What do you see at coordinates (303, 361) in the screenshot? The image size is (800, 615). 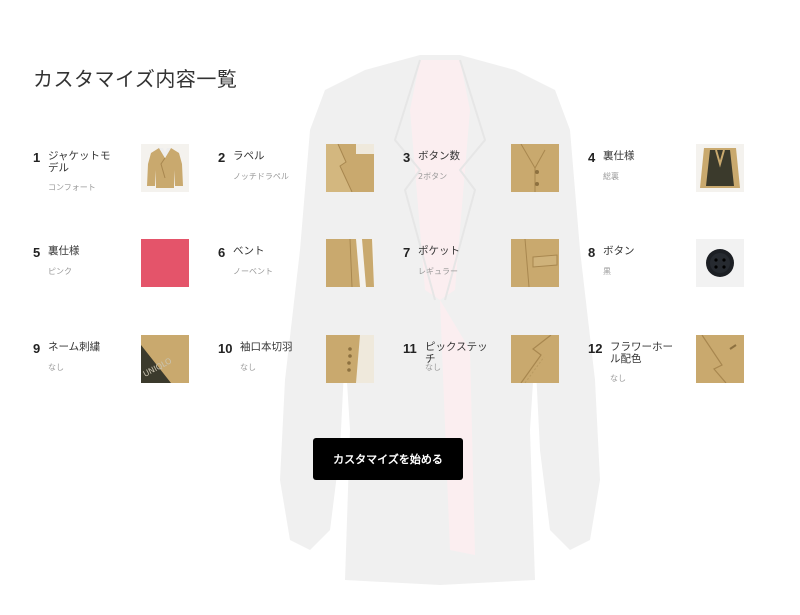 I see `summary-item-cuff-buttonholes: 10 袖口本切羽 なし` at bounding box center [303, 361].